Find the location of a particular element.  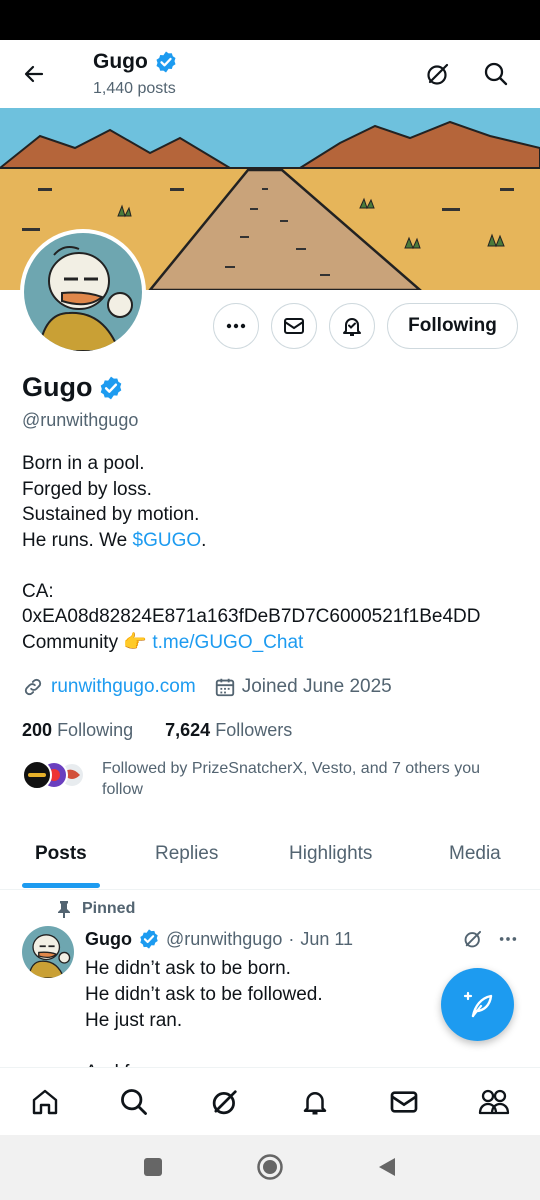

active-tab-indicator is located at coordinates (61, 885).